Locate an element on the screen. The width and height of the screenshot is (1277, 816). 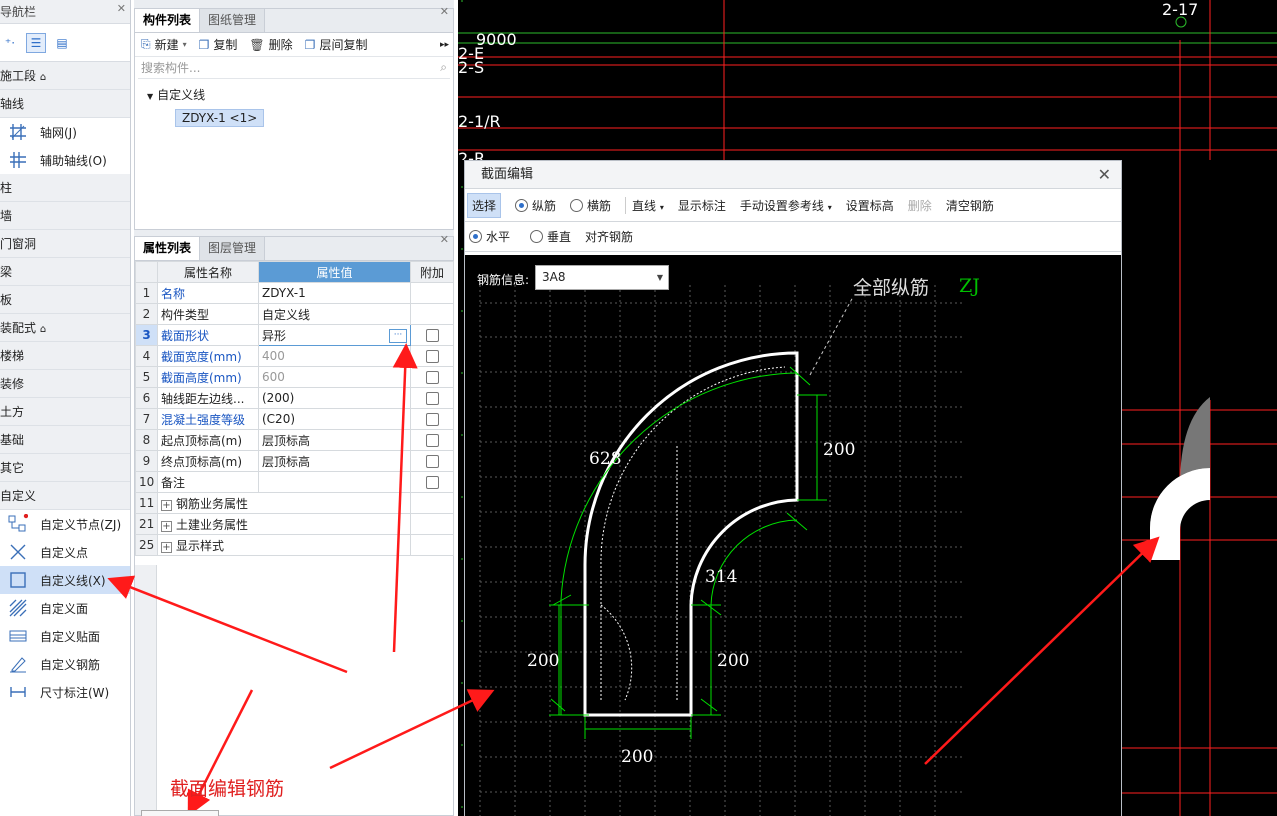
bottom-button is located at coordinates (180, 813).